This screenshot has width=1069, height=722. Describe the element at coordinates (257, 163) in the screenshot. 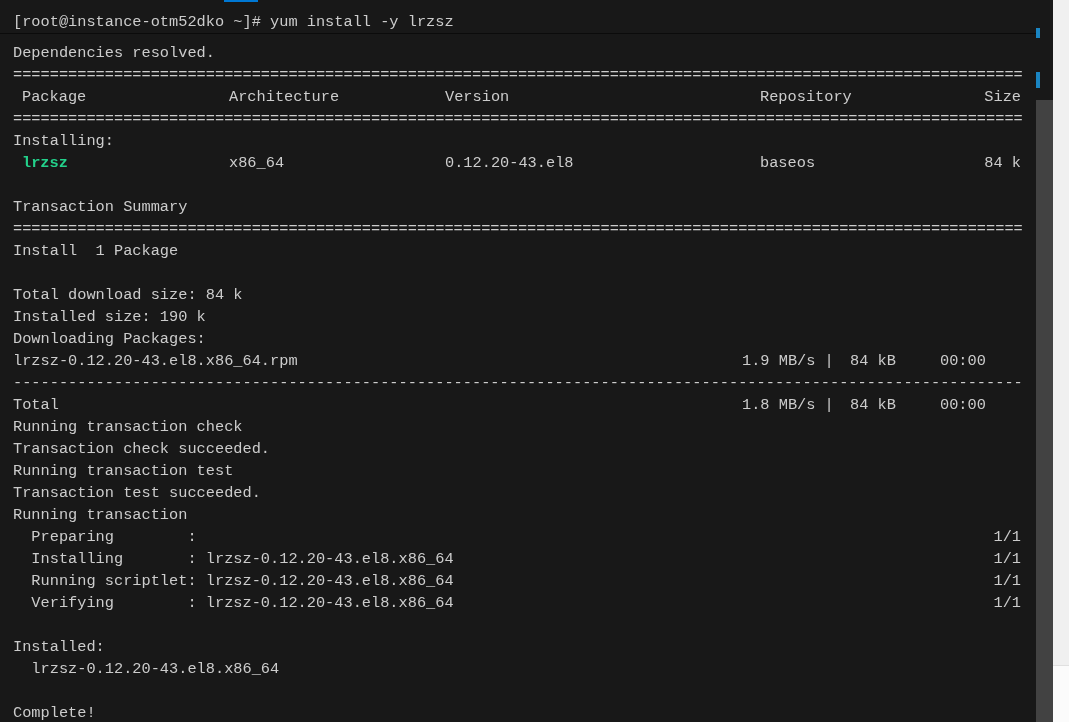

I see `table-cell: x86_64` at that location.